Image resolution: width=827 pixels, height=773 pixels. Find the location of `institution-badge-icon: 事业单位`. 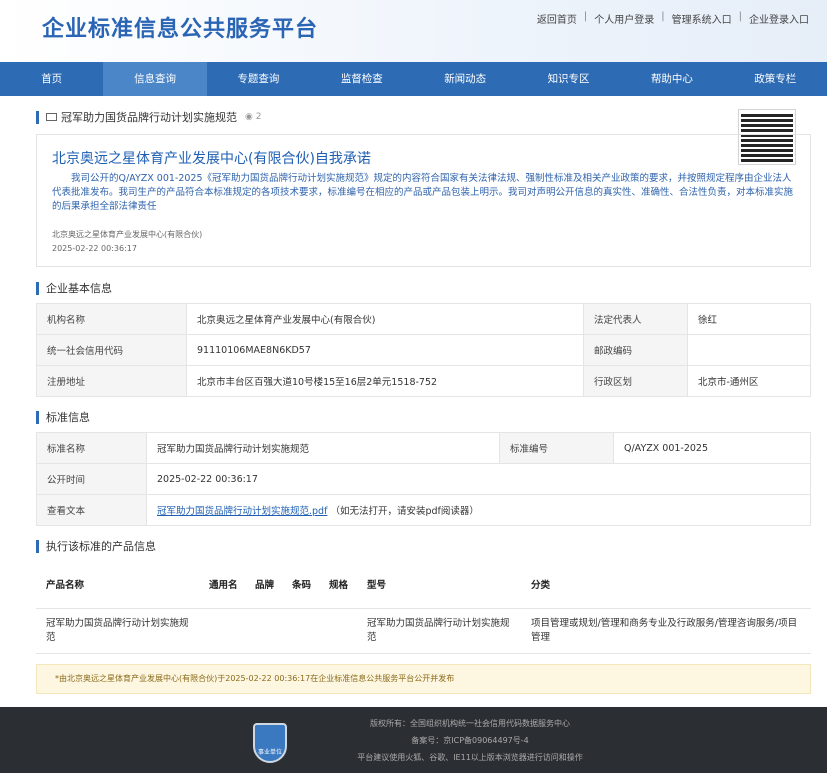

institution-badge-icon: 事业单位 is located at coordinates (270, 743).